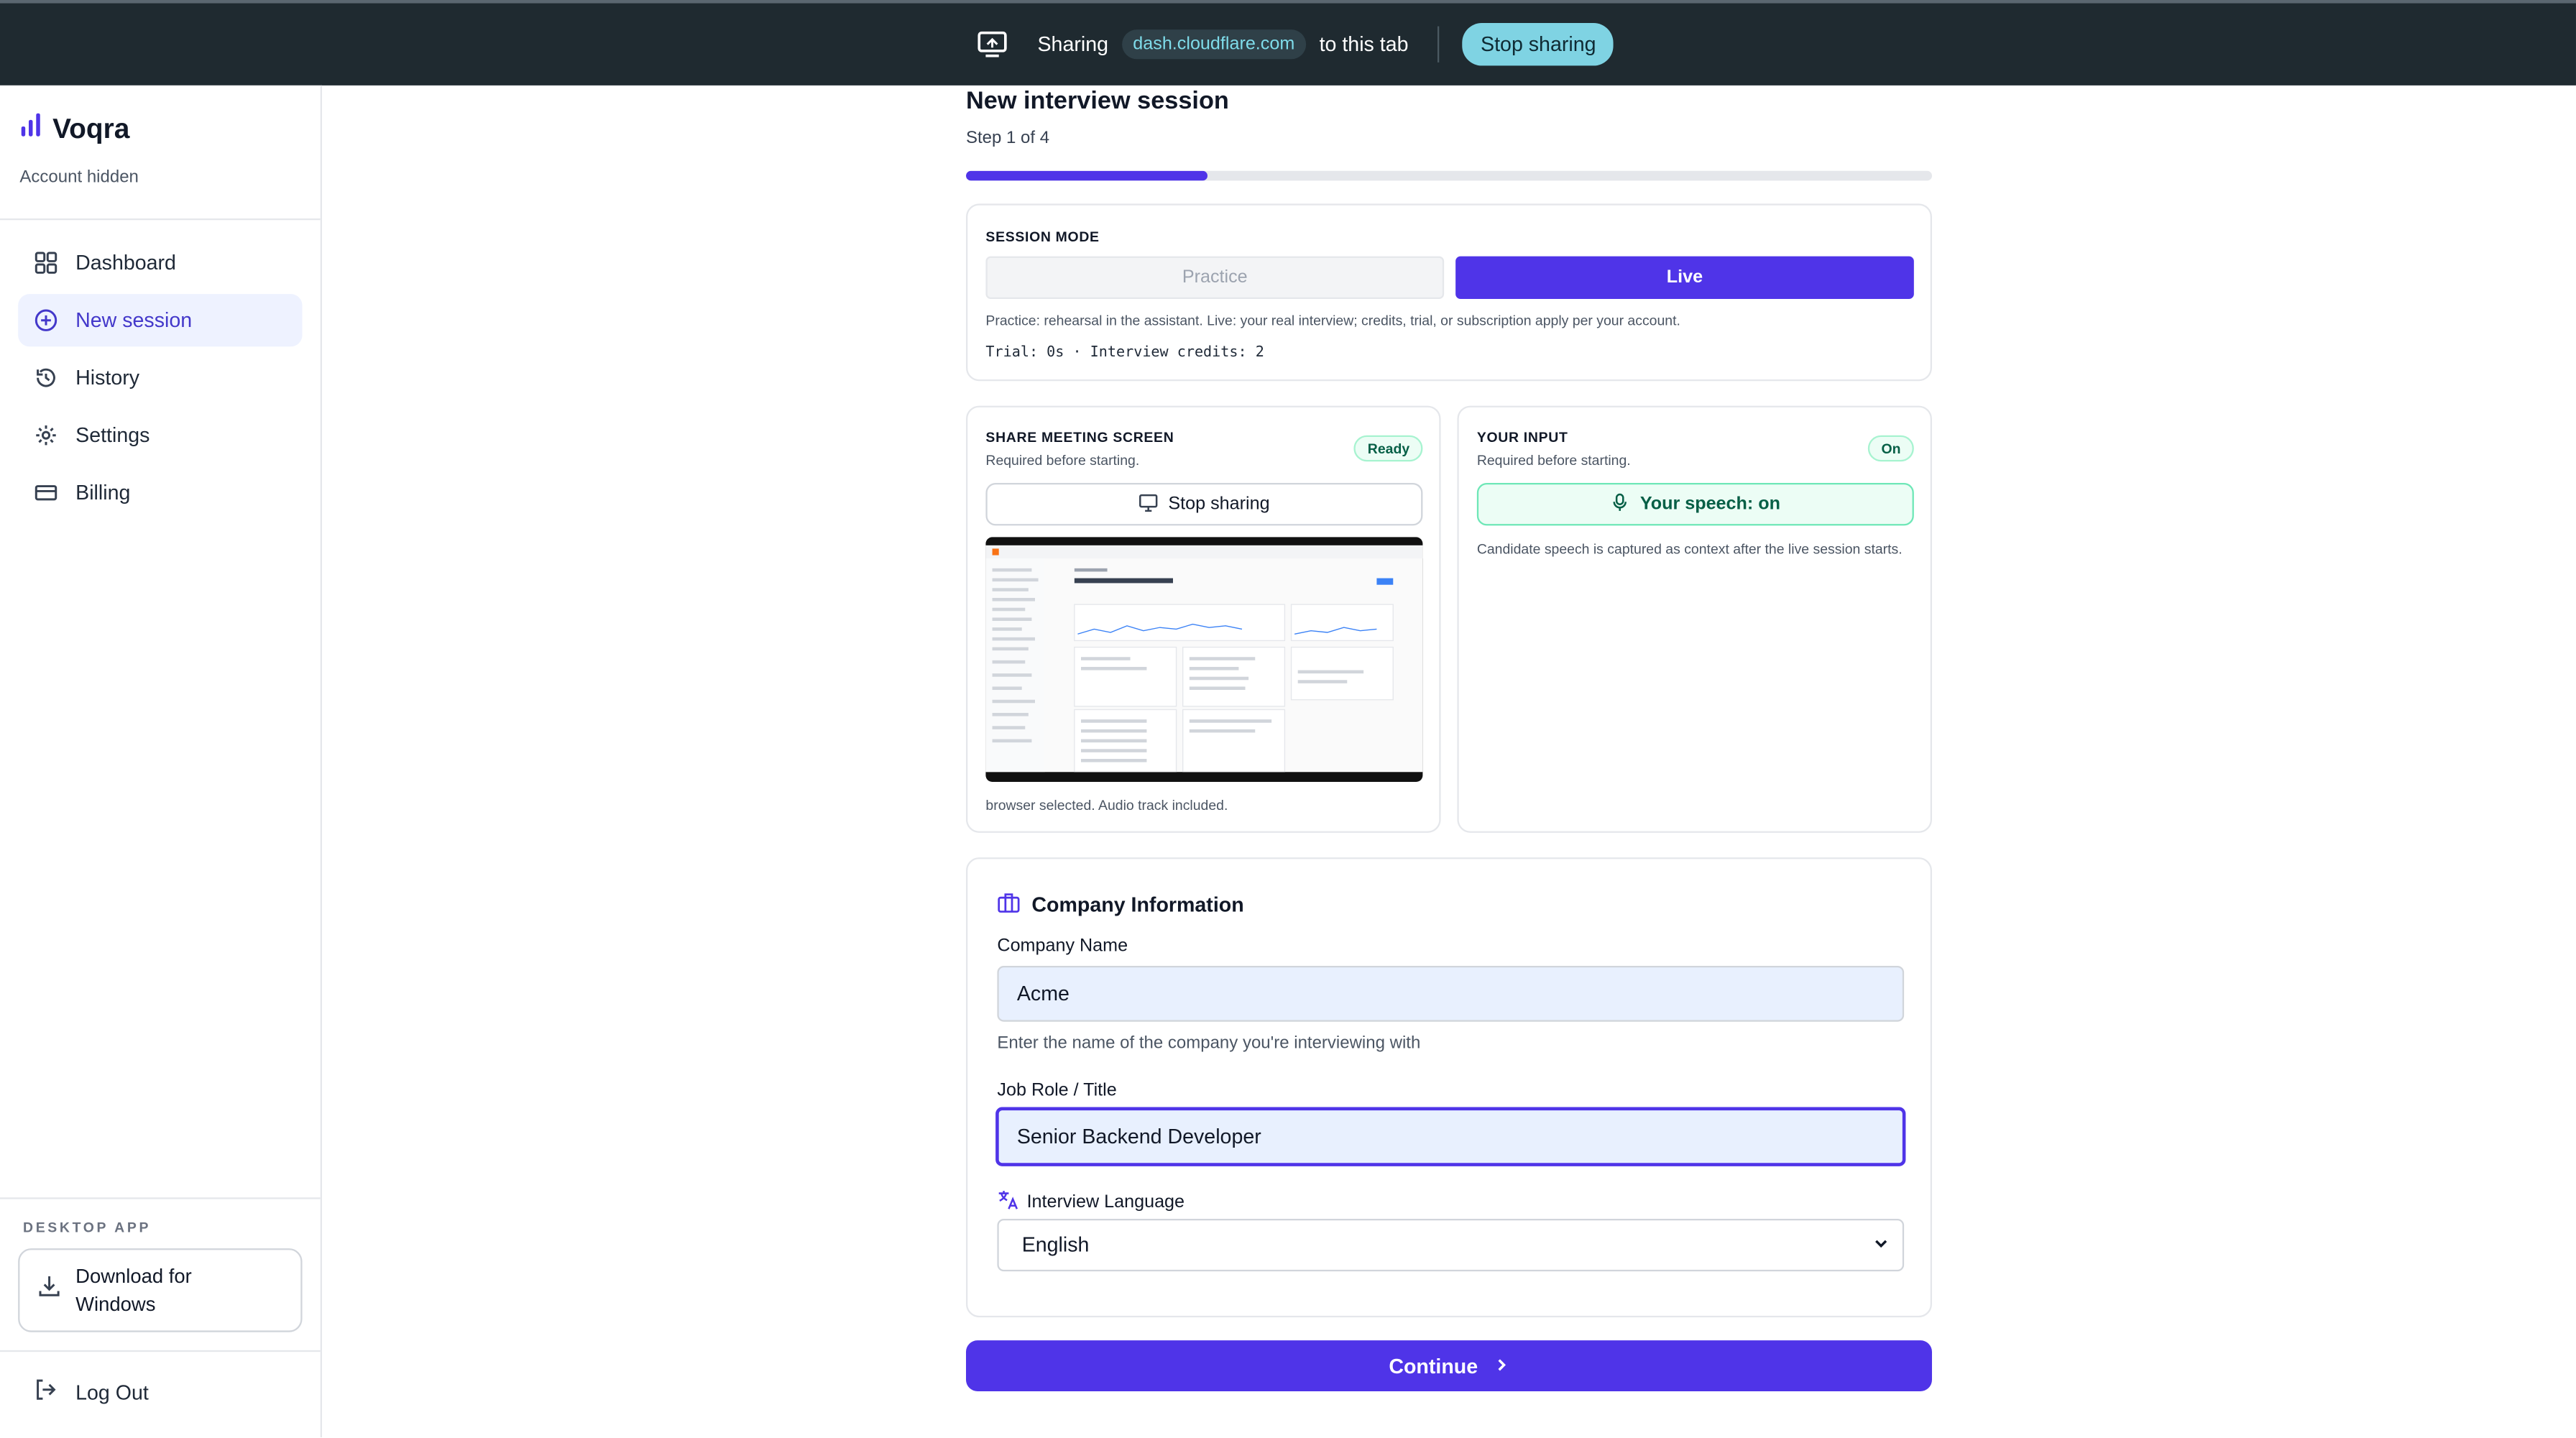  Describe the element at coordinates (107, 378) in the screenshot. I see `sidebar-item-label: History` at that location.